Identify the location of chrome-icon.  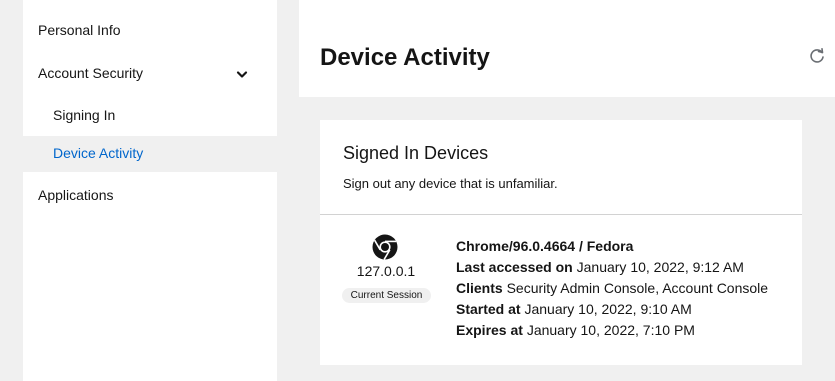
(385, 247).